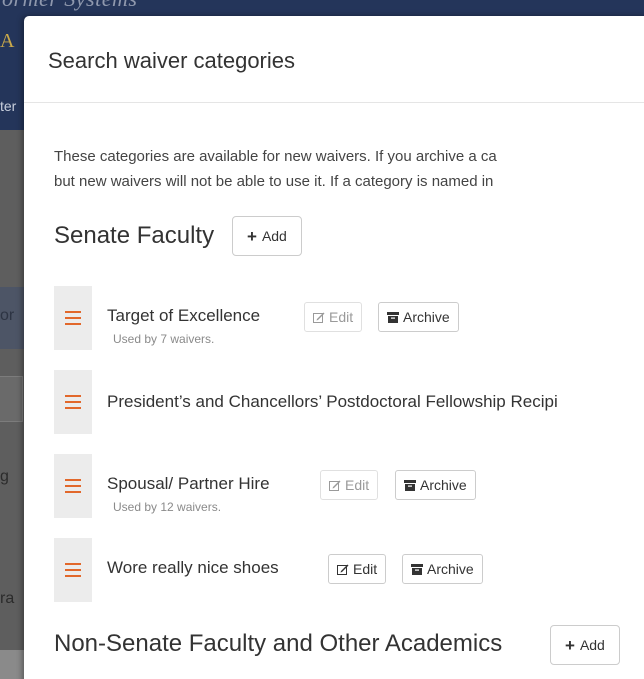 The image size is (644, 679). I want to click on section-heading-senate-faculty: Senate Faculty, so click(134, 235).